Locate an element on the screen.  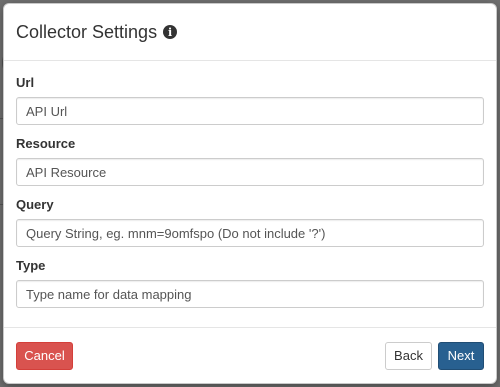
resource-input is located at coordinates (250, 172).